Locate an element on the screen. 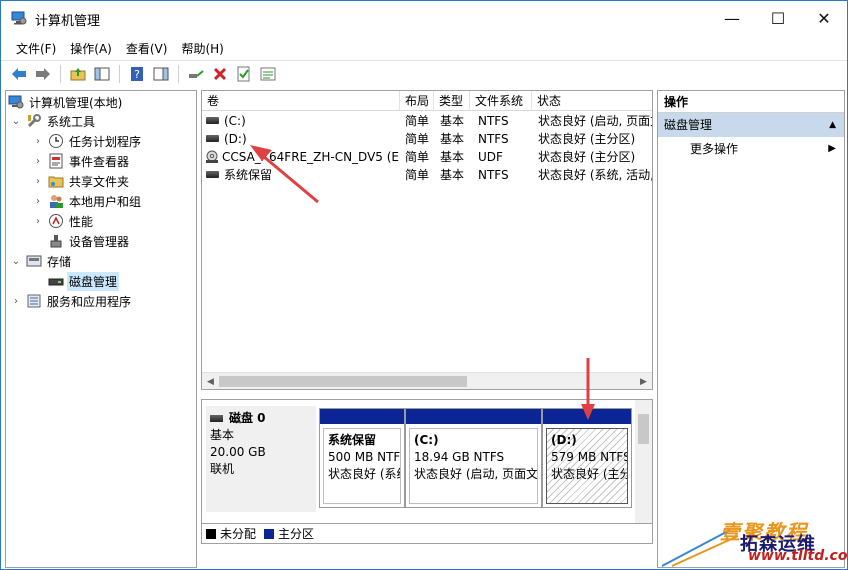  connect-button is located at coordinates (196, 74).